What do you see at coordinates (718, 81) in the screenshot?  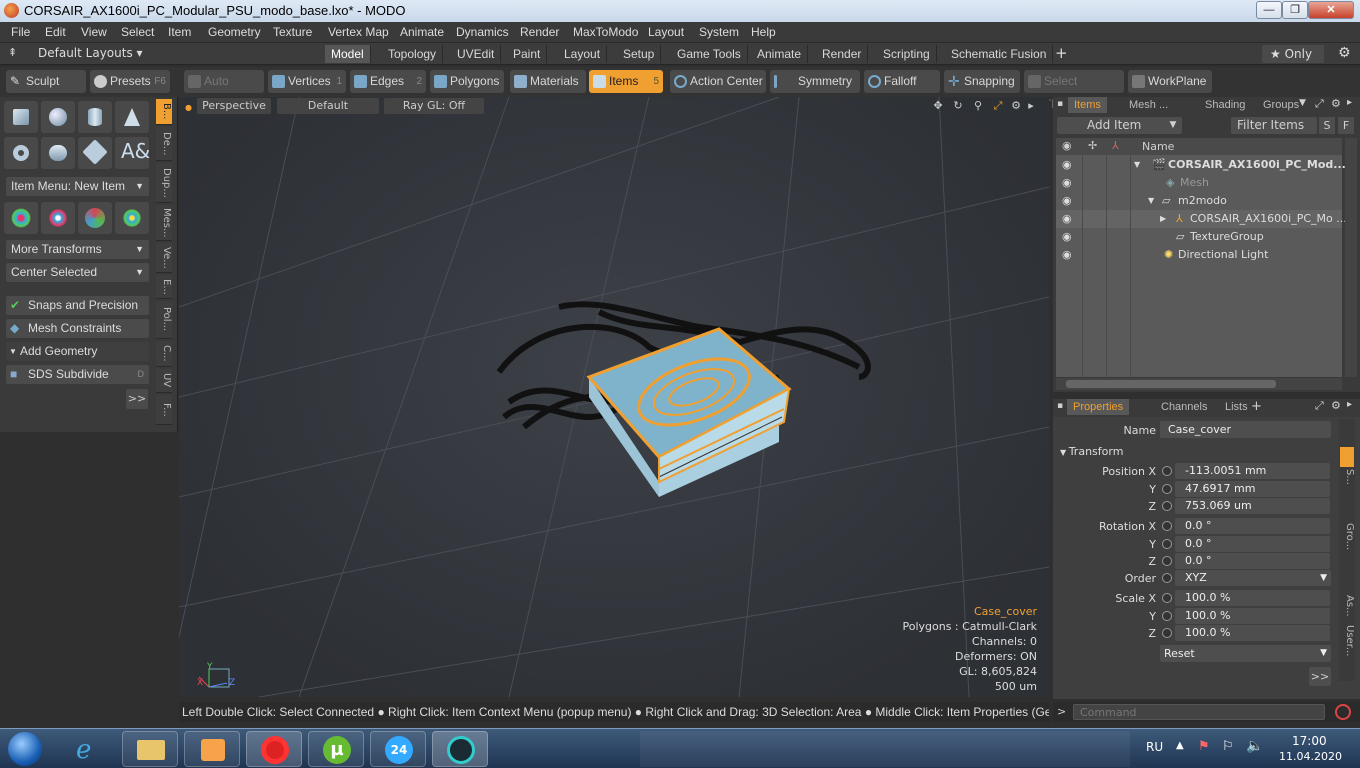 I see `action-center-button: Action Center` at bounding box center [718, 81].